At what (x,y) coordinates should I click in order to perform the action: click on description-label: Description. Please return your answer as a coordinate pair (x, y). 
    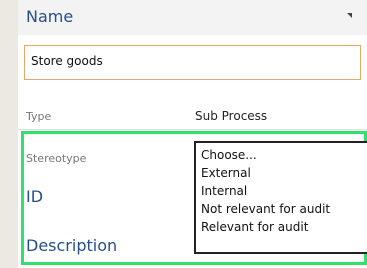
    Looking at the image, I should click on (72, 245).